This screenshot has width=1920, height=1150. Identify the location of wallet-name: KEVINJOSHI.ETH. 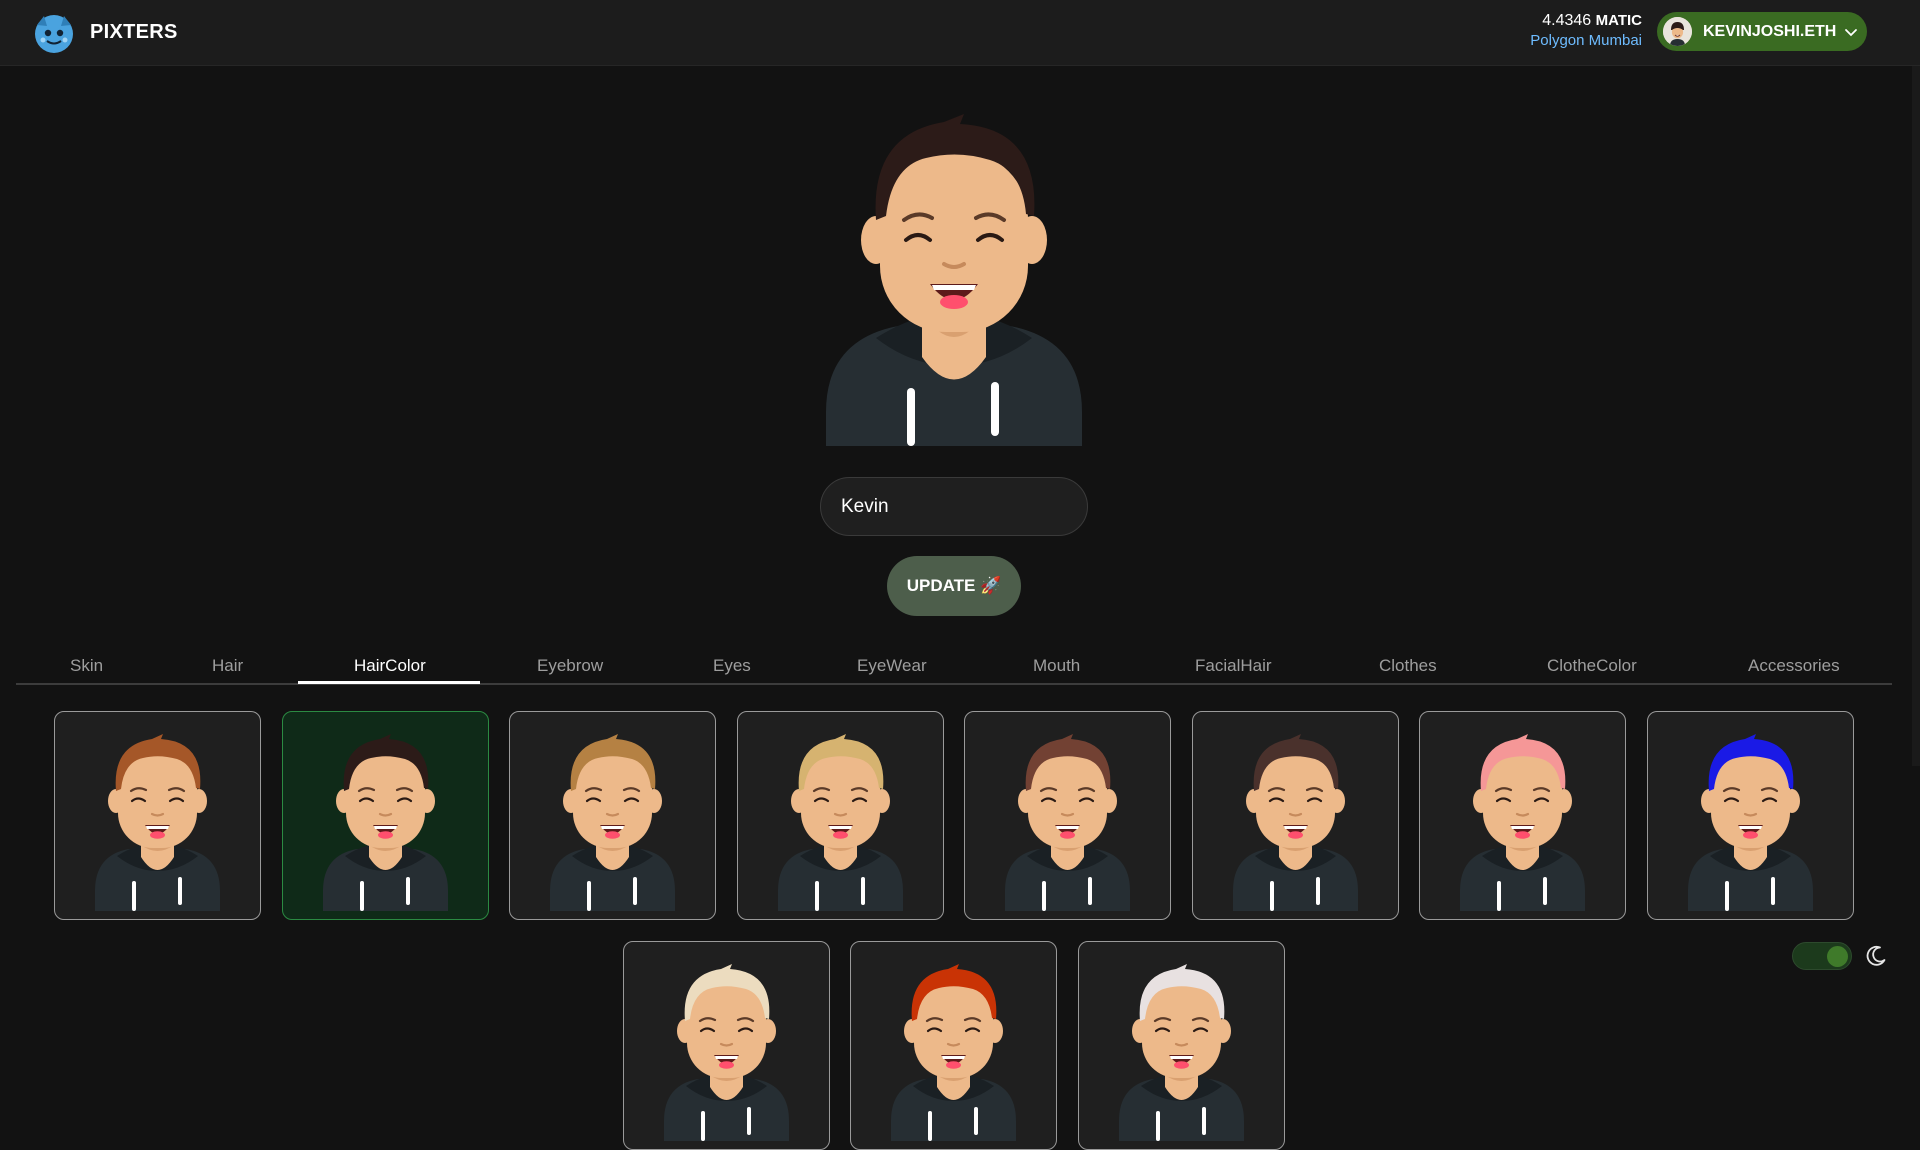
(1770, 31).